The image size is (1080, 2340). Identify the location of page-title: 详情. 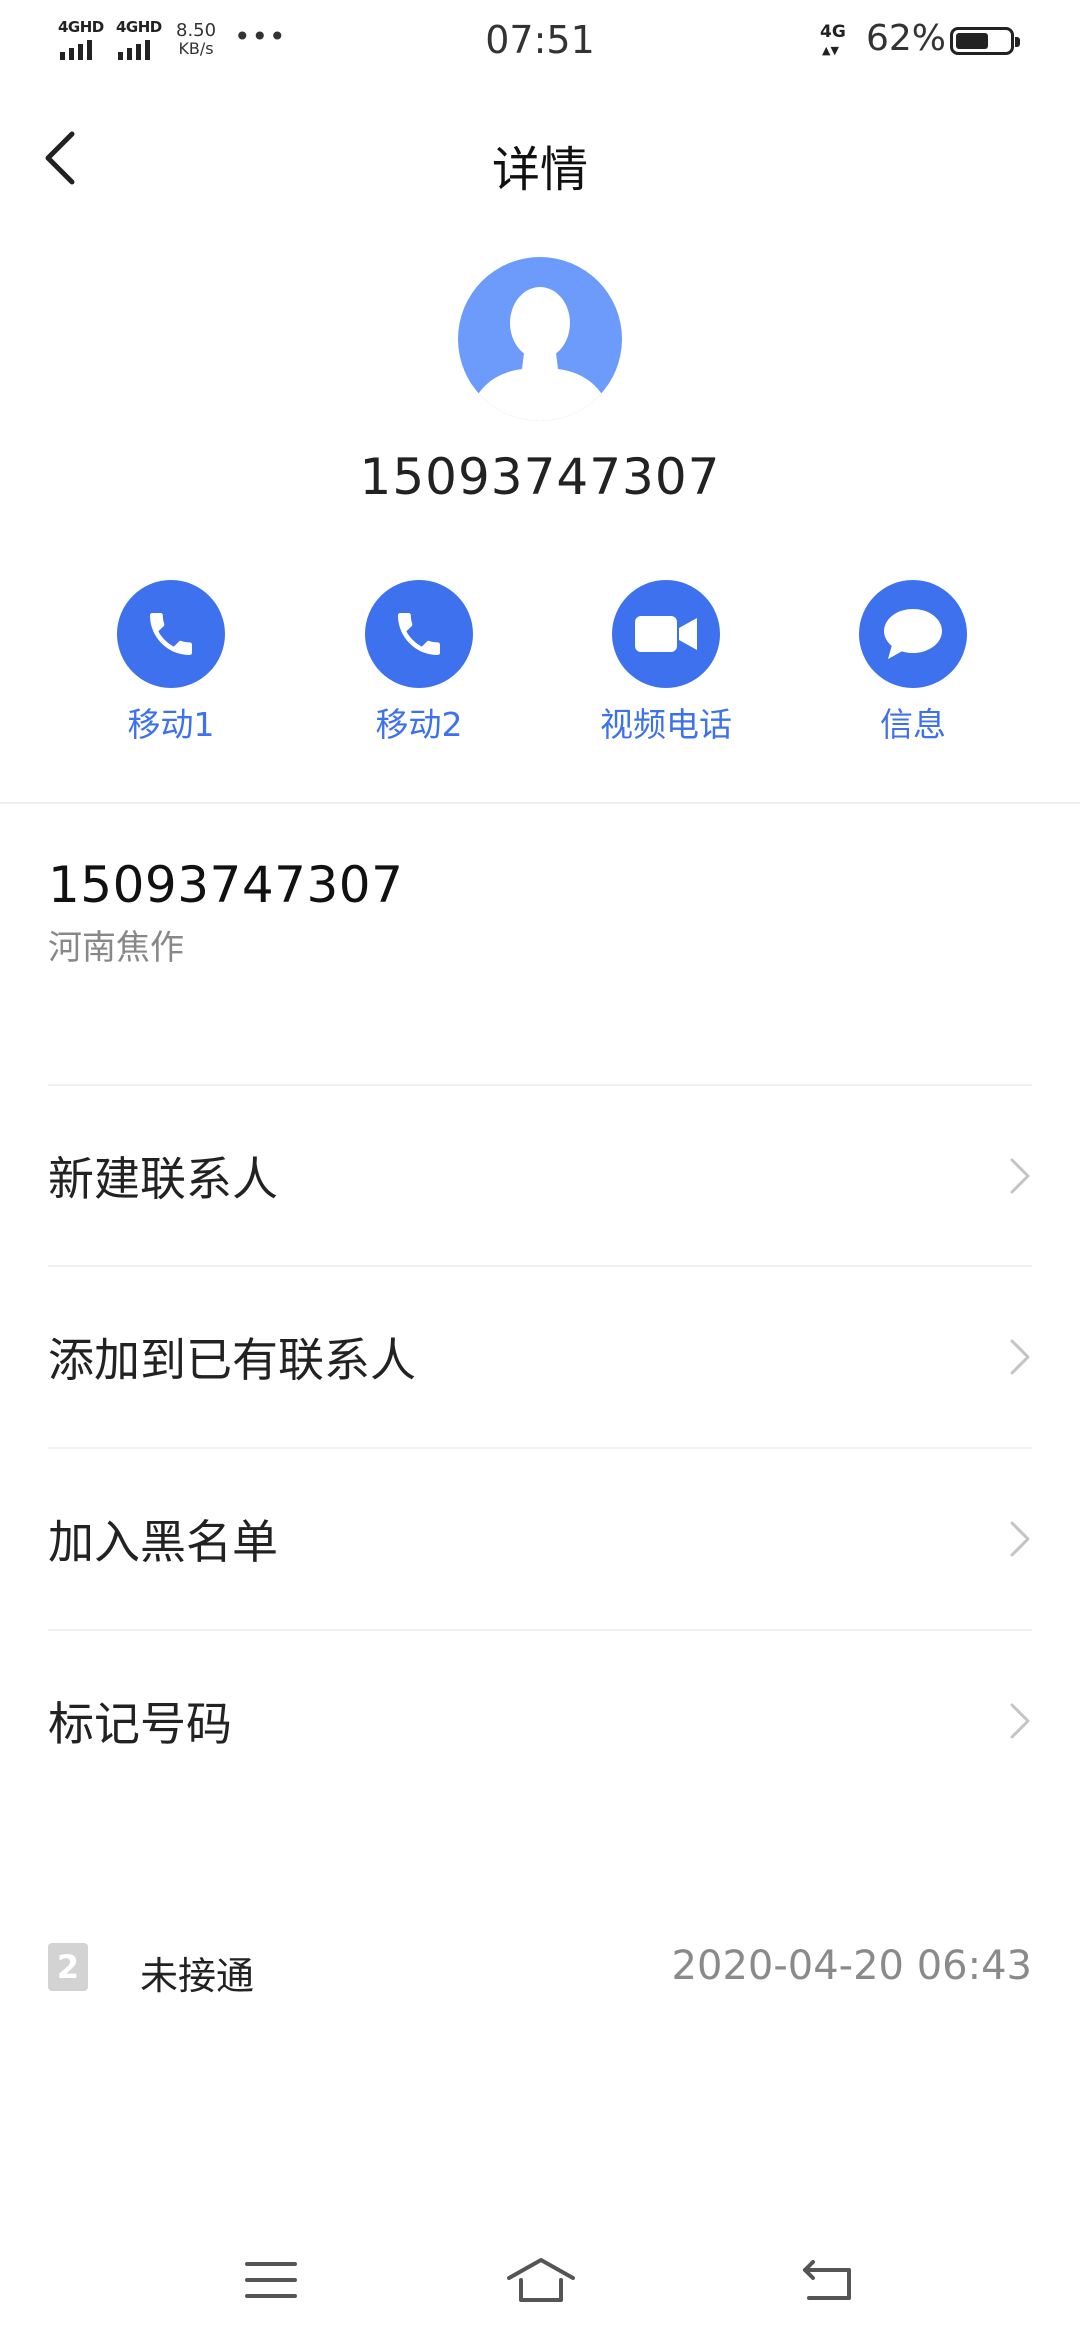
(539, 170).